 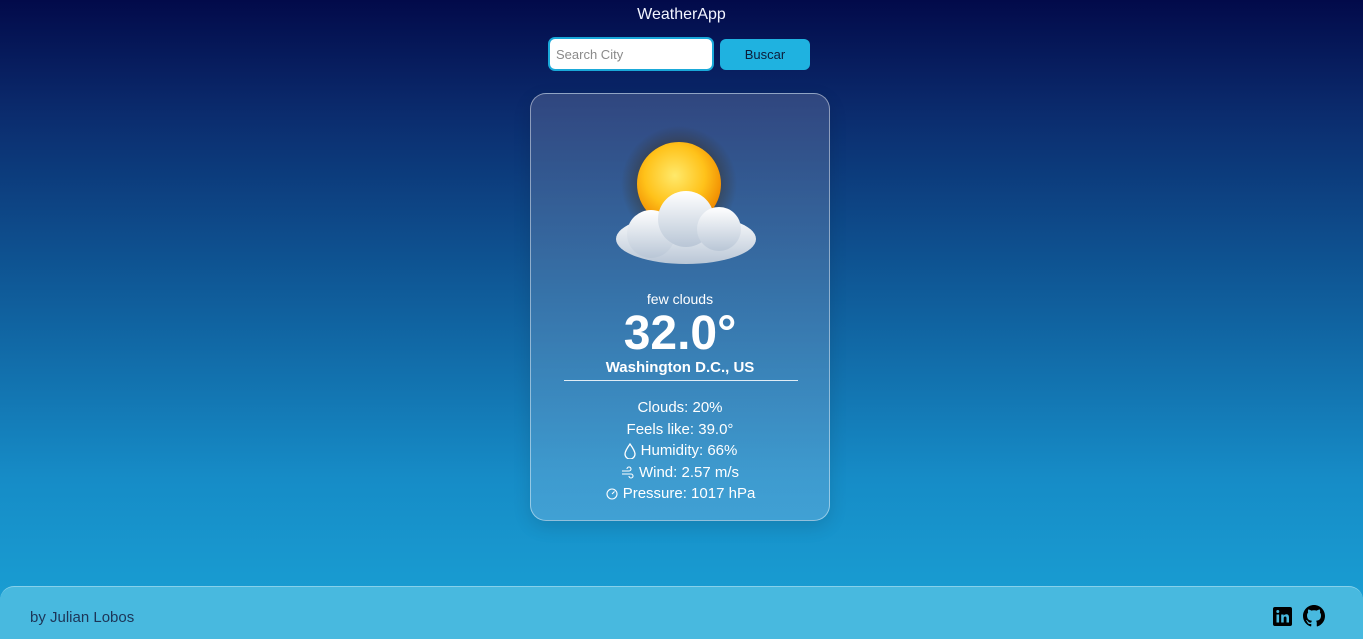 I want to click on clouds-value: Clouds: 20%, so click(x=680, y=407).